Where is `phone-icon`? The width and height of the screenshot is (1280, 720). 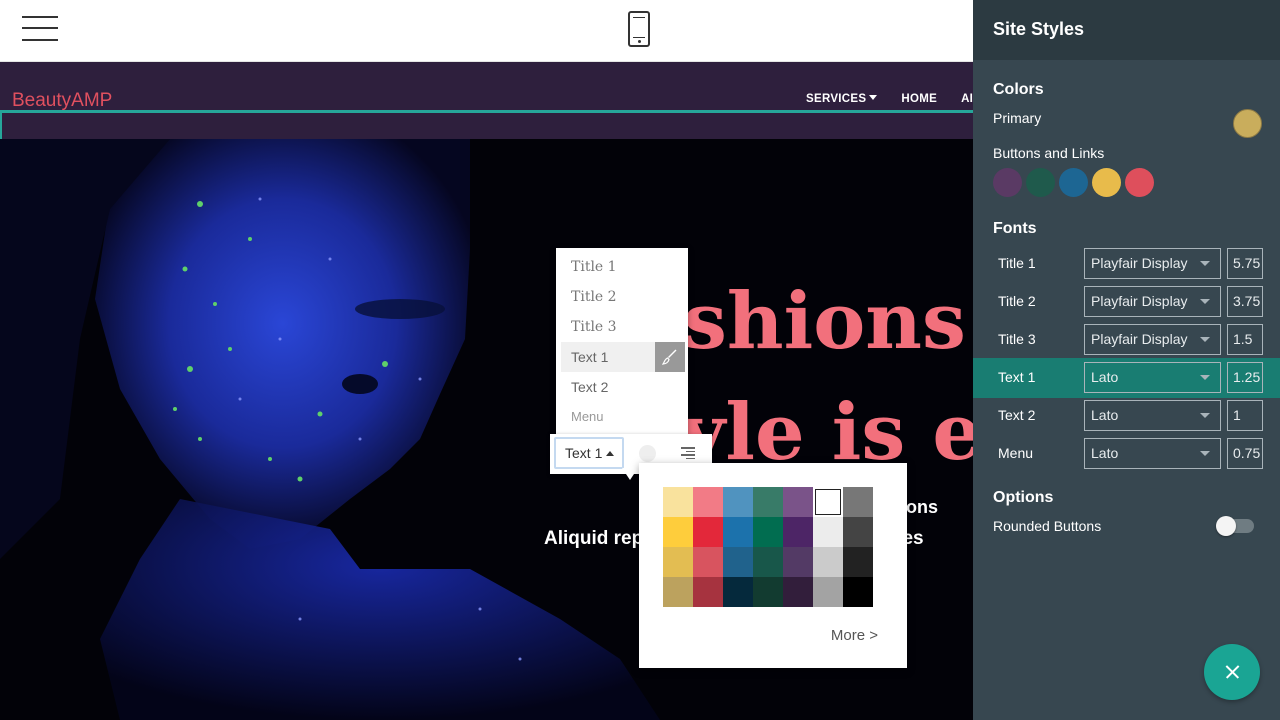 phone-icon is located at coordinates (639, 29).